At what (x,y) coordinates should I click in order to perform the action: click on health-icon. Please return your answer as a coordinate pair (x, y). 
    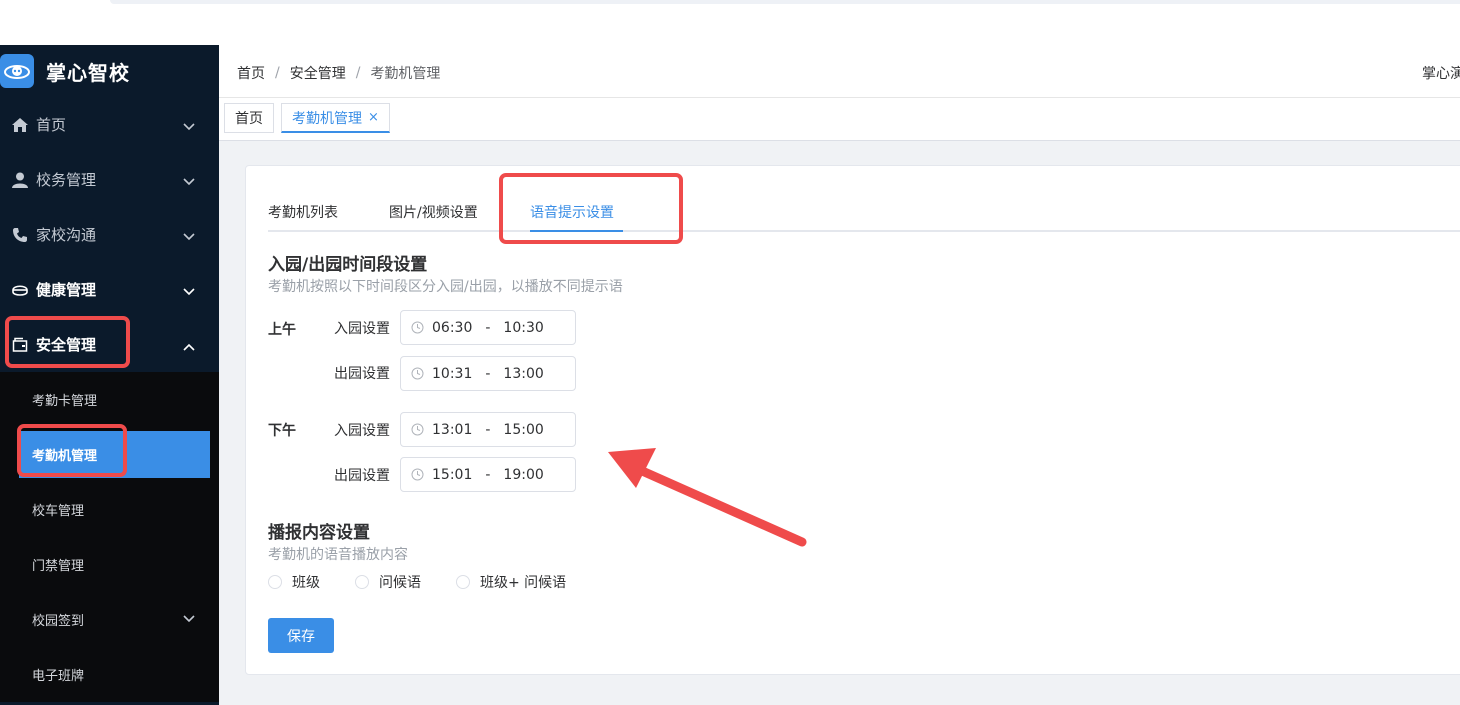
    Looking at the image, I should click on (20, 290).